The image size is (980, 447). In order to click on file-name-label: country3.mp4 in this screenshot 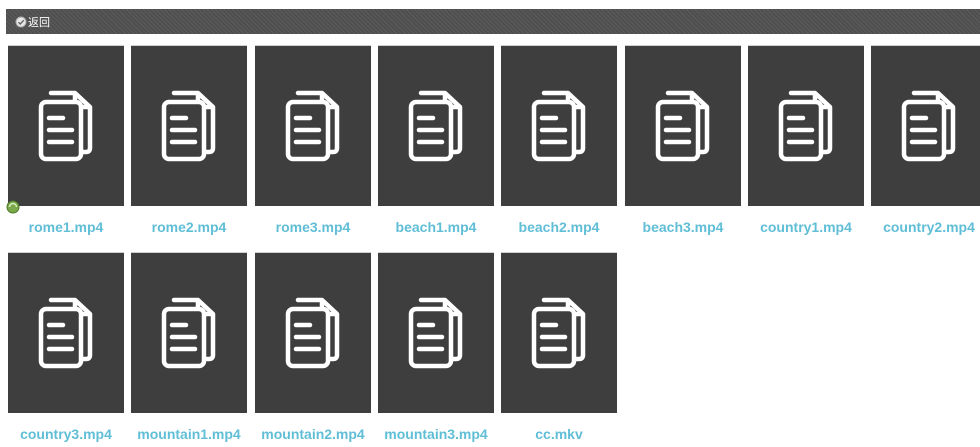, I will do `click(66, 434)`.